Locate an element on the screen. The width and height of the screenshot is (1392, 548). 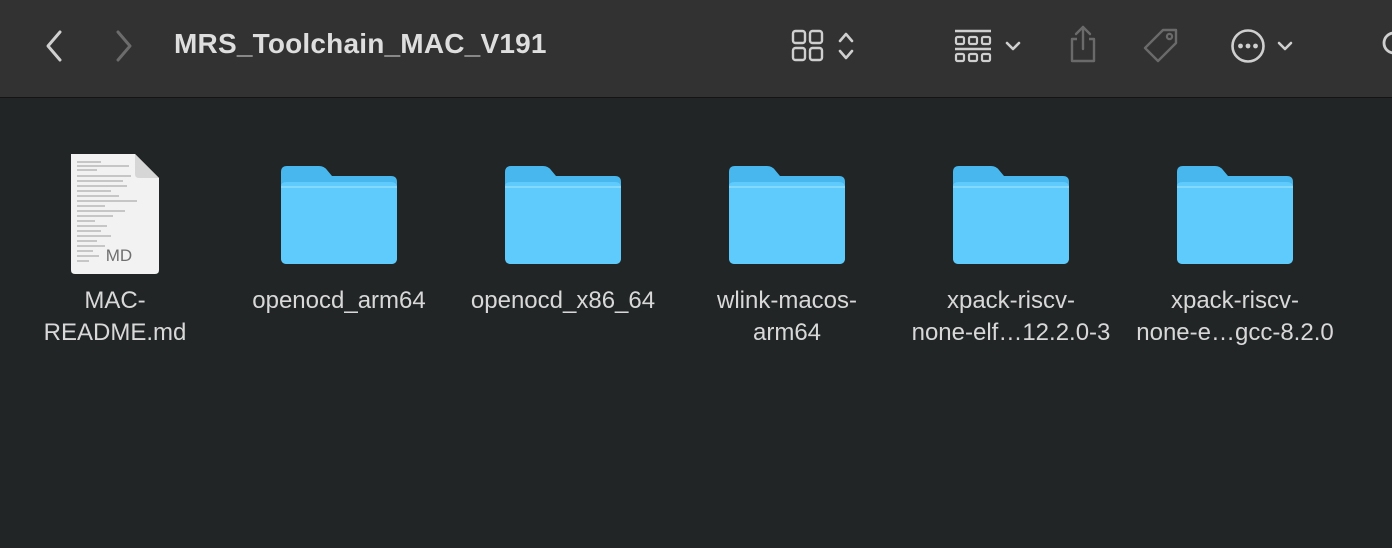
chevron-right-icon is located at coordinates (124, 46).